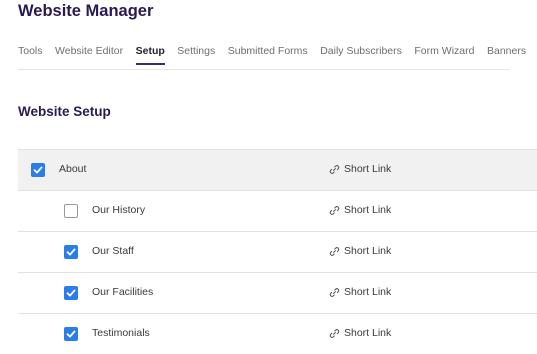 The height and width of the screenshot is (354, 537). Describe the element at coordinates (113, 251) in the screenshot. I see `page-label: Our Staff` at that location.